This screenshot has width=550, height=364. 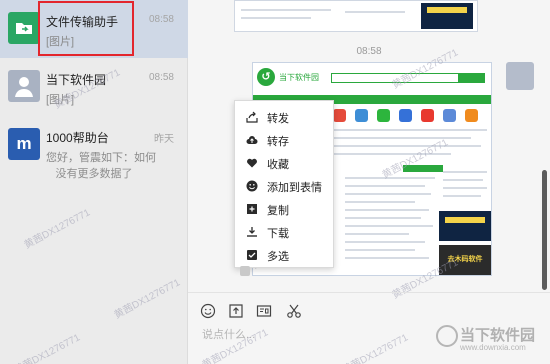 I want to click on downxia-logo, so click(x=447, y=336).